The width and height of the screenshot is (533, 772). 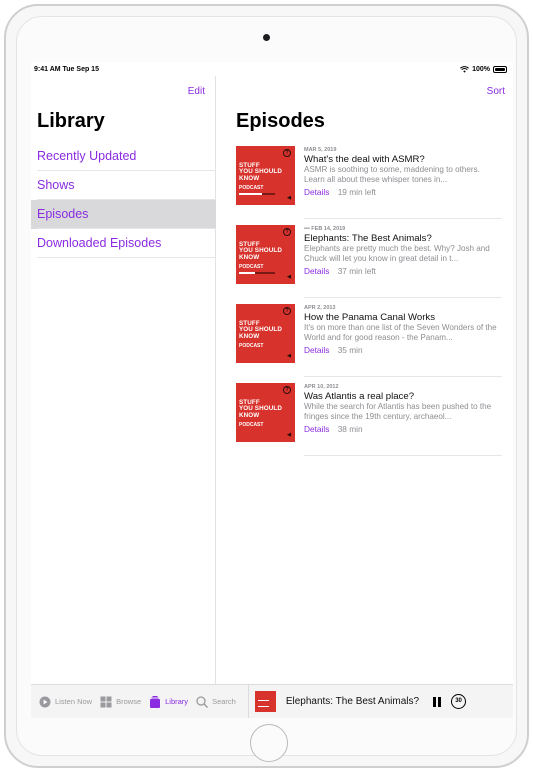 What do you see at coordinates (403, 396) in the screenshot?
I see `episode-title: Was Atlantis a real place?` at bounding box center [403, 396].